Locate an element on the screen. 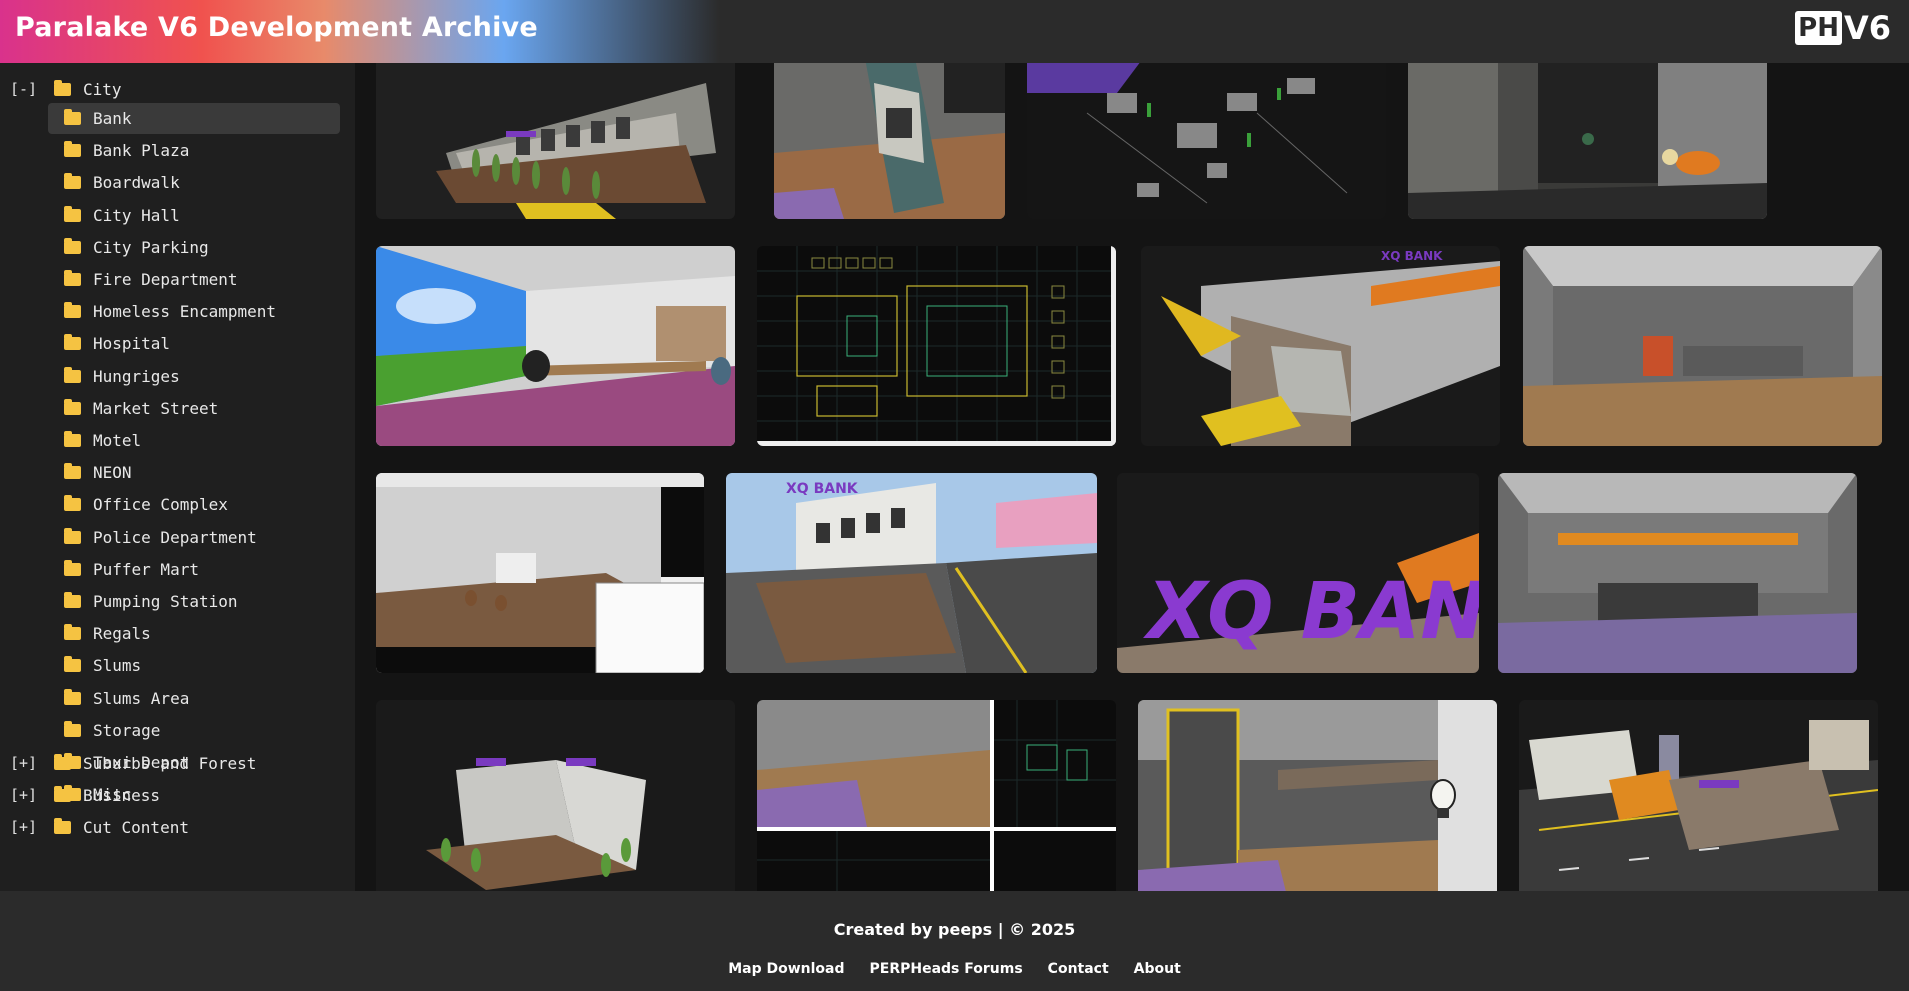  tree-item-market-street: Market Street is located at coordinates (194, 408).